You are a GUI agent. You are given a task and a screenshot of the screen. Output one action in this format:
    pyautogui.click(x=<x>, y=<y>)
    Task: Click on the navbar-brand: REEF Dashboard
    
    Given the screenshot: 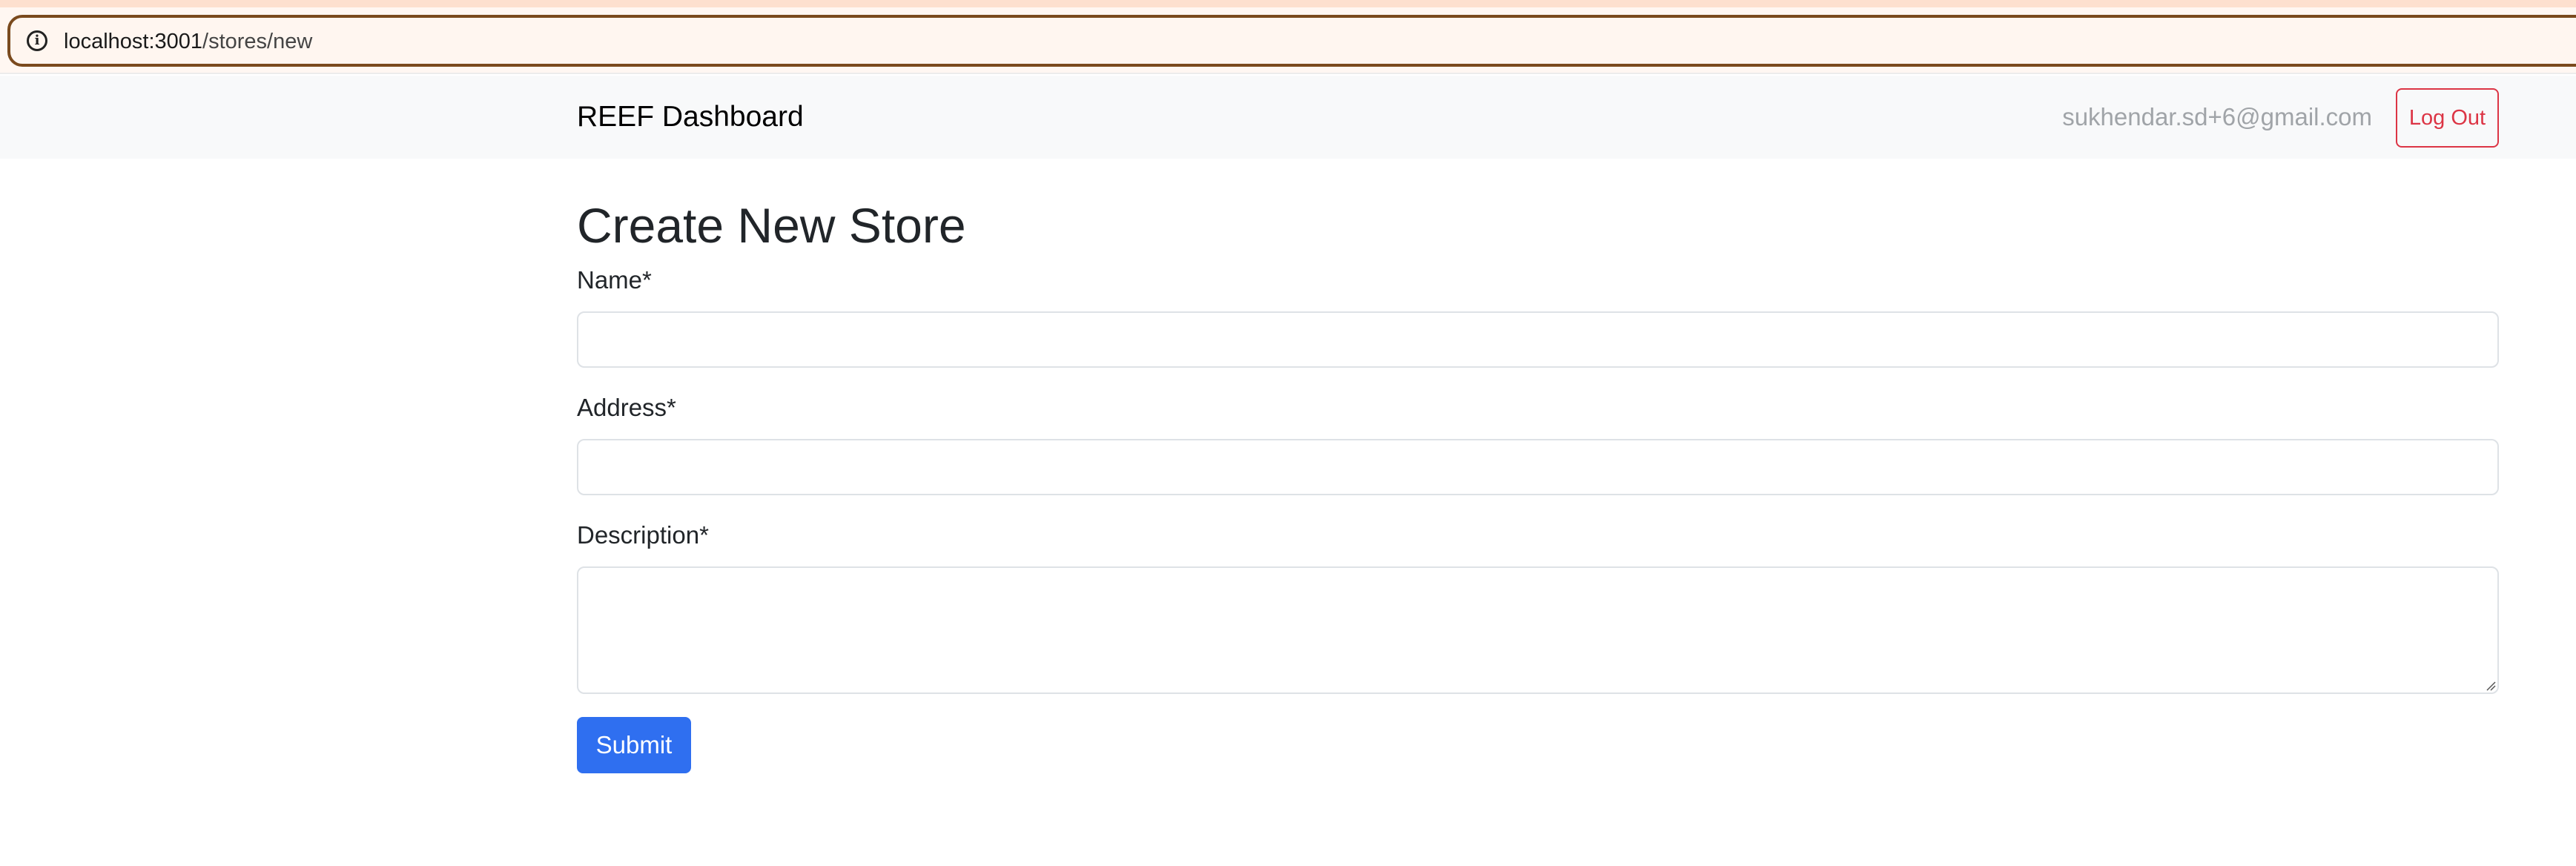 What is the action you would take?
    pyautogui.click(x=690, y=117)
    